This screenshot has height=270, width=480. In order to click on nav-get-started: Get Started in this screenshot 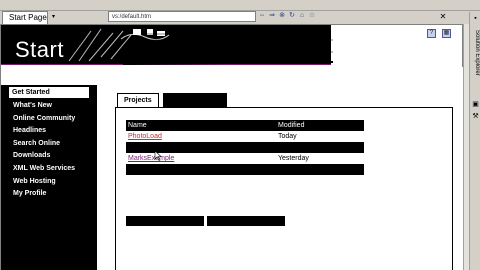, I will do `click(49, 92)`.